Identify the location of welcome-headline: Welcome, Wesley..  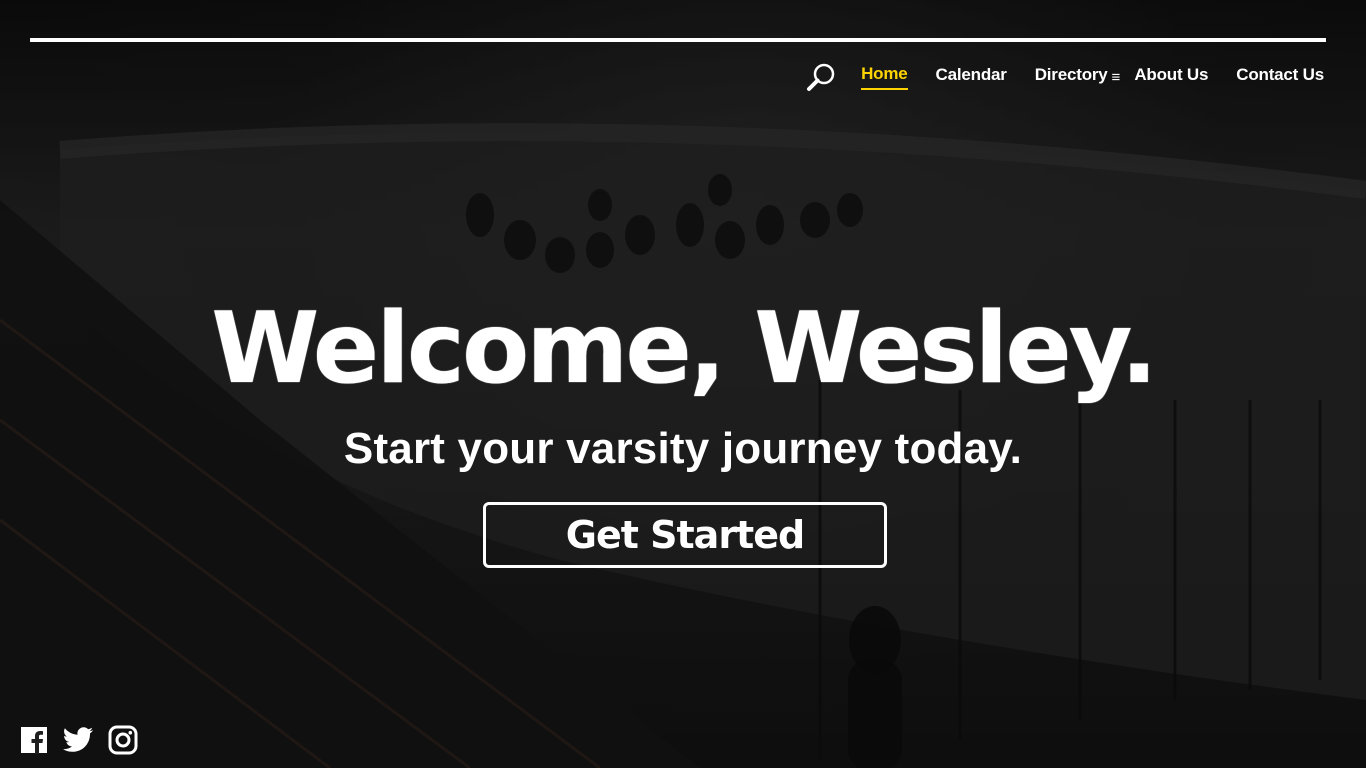
(684, 349).